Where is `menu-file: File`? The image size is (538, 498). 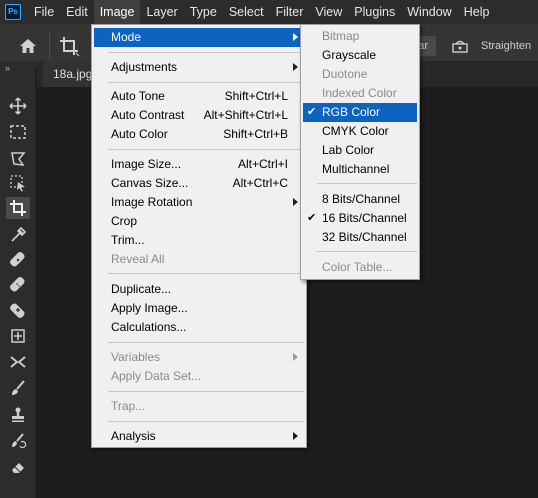 menu-file: File is located at coordinates (44, 12).